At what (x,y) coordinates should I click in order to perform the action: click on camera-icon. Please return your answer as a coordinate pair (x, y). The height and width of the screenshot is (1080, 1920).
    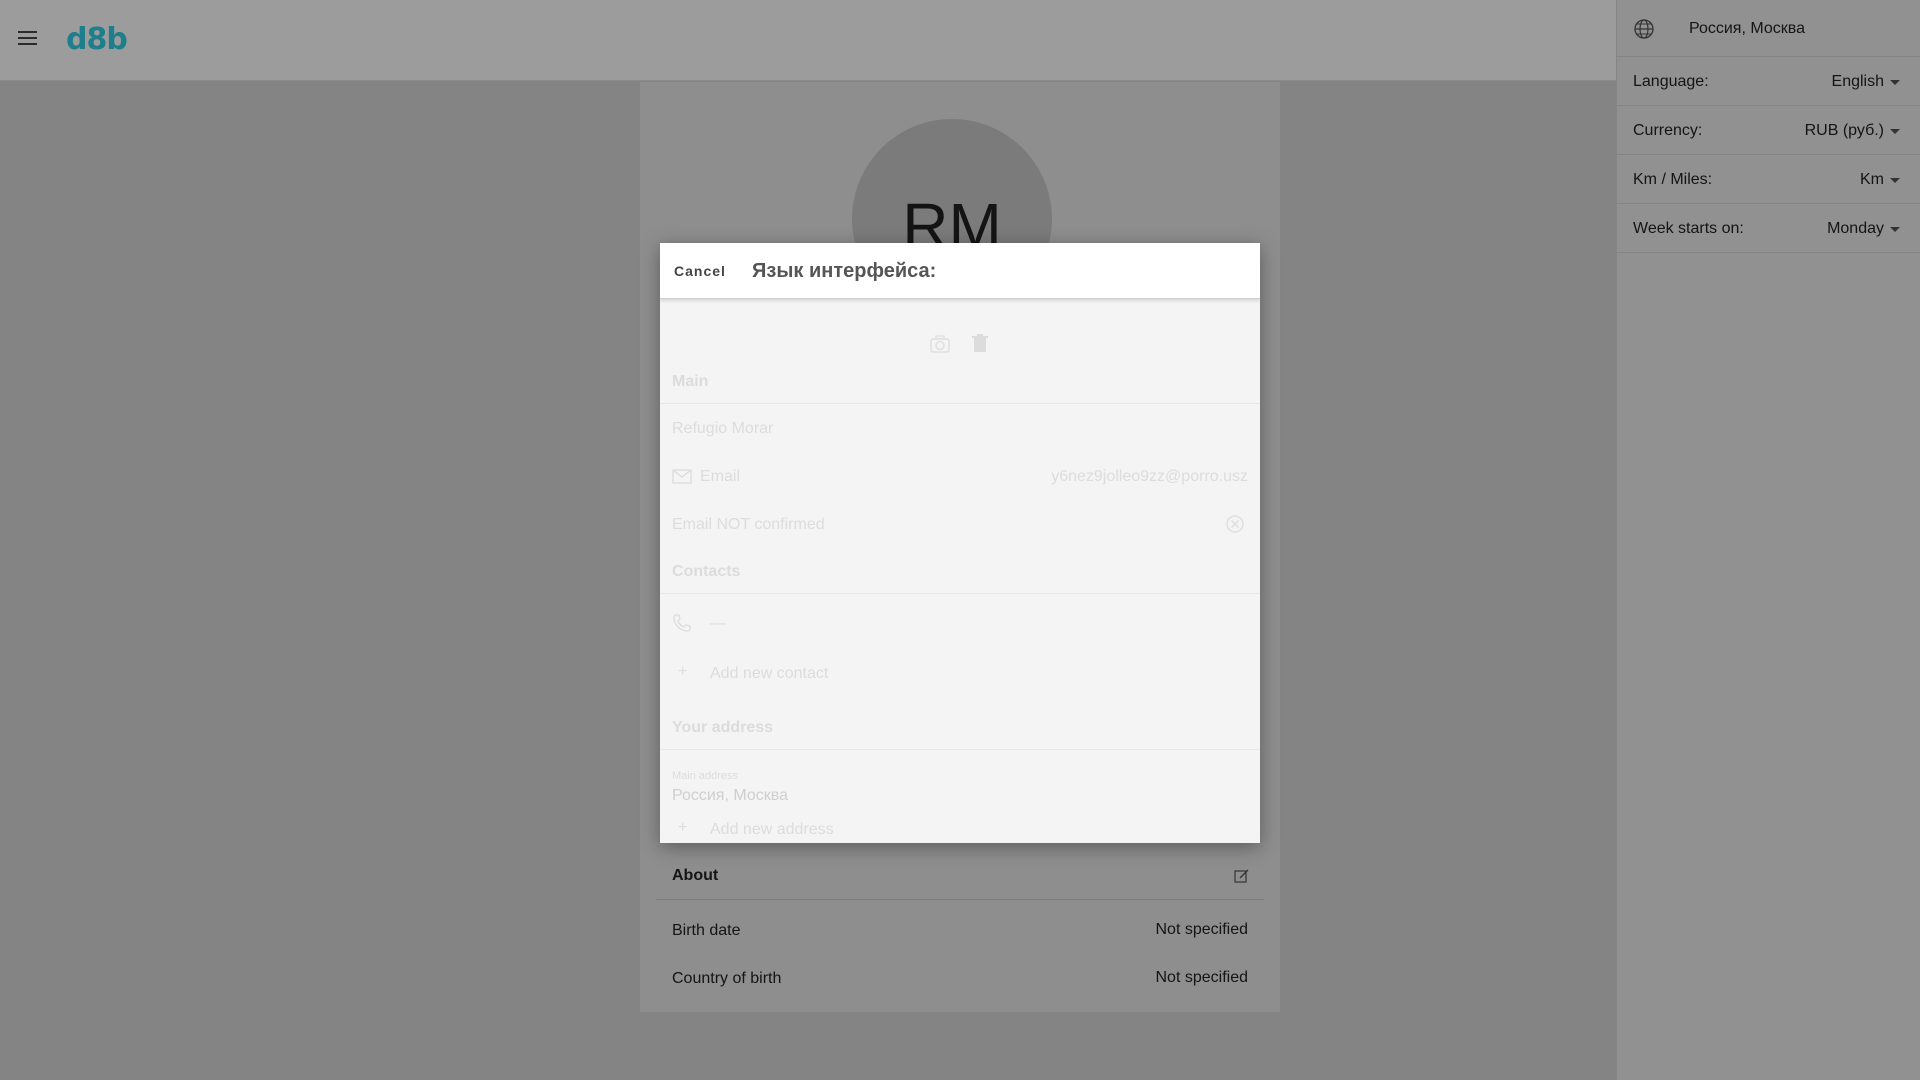
    Looking at the image, I should click on (940, 344).